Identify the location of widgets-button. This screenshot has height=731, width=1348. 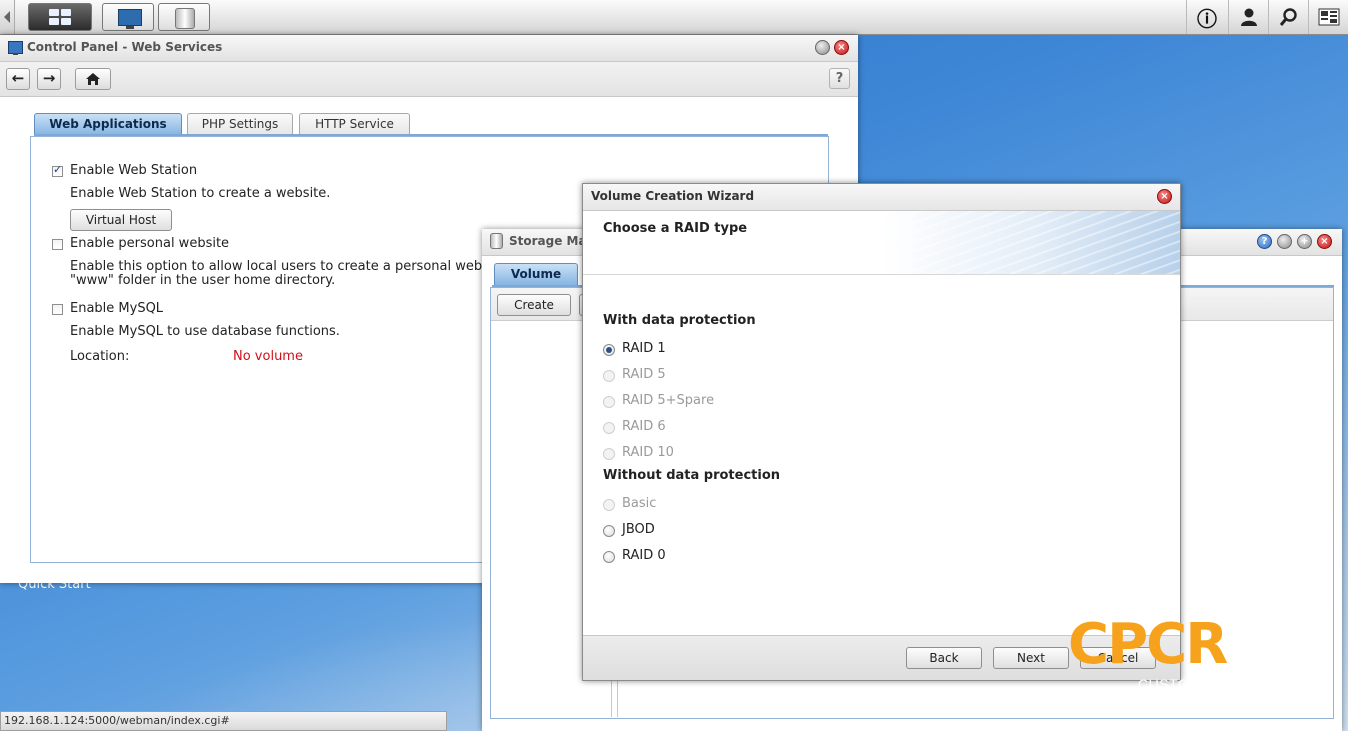
(1328, 17).